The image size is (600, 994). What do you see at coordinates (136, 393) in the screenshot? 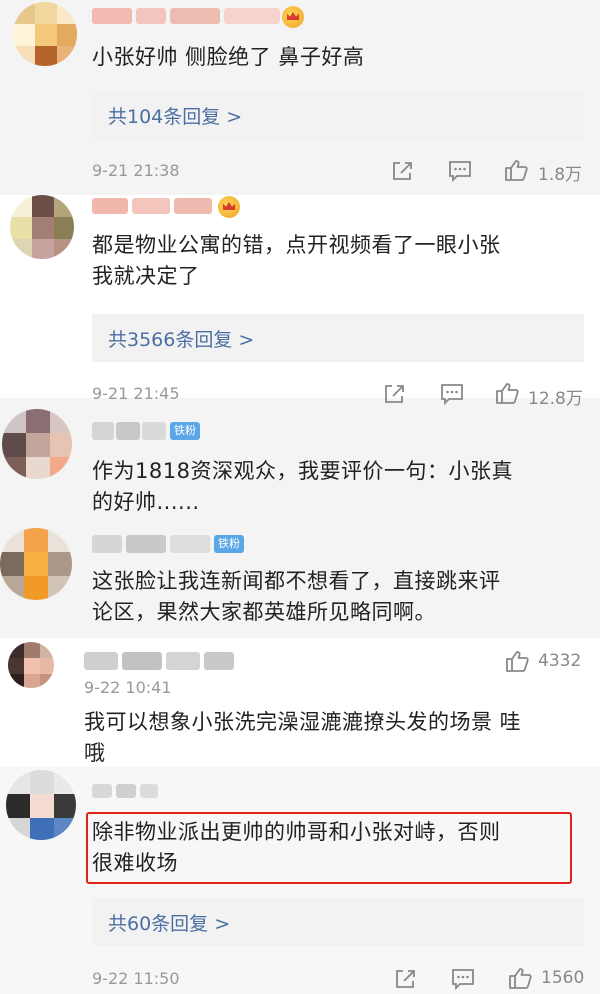
I see `timestamp: 9-21 21:45` at bounding box center [136, 393].